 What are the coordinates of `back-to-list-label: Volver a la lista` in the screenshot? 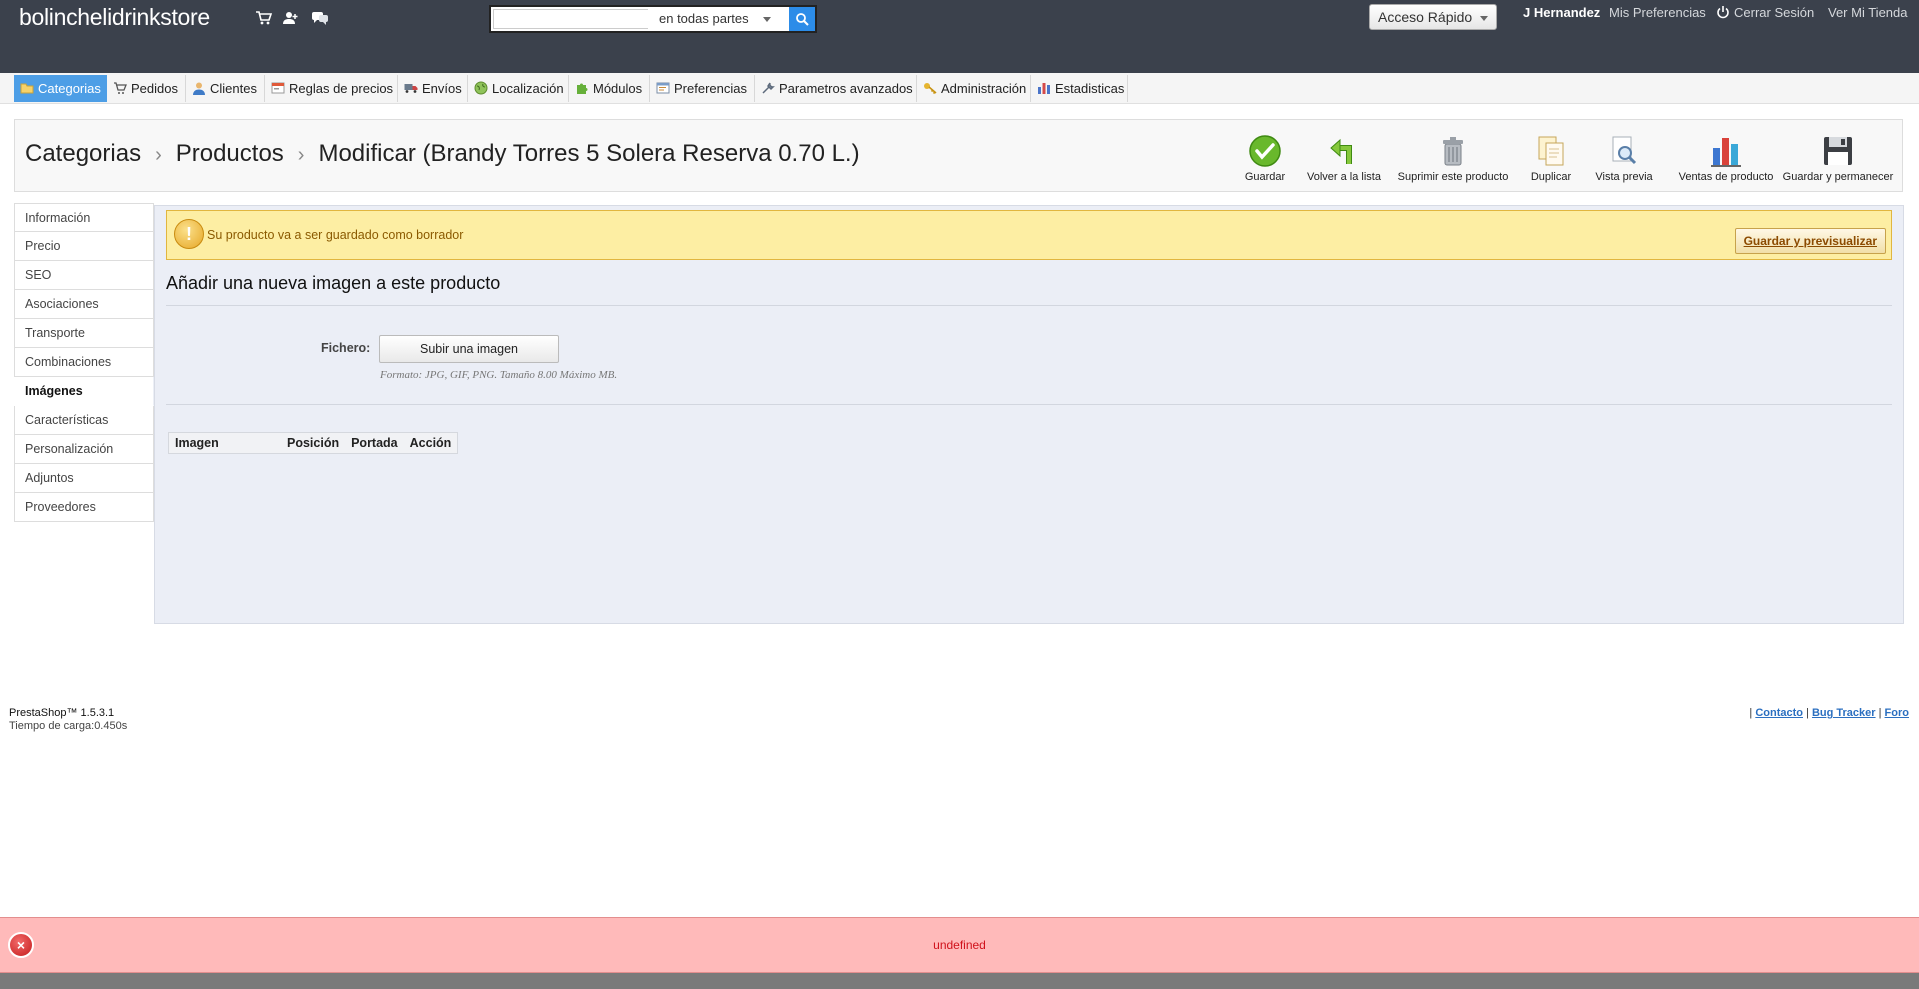 It's located at (1344, 177).